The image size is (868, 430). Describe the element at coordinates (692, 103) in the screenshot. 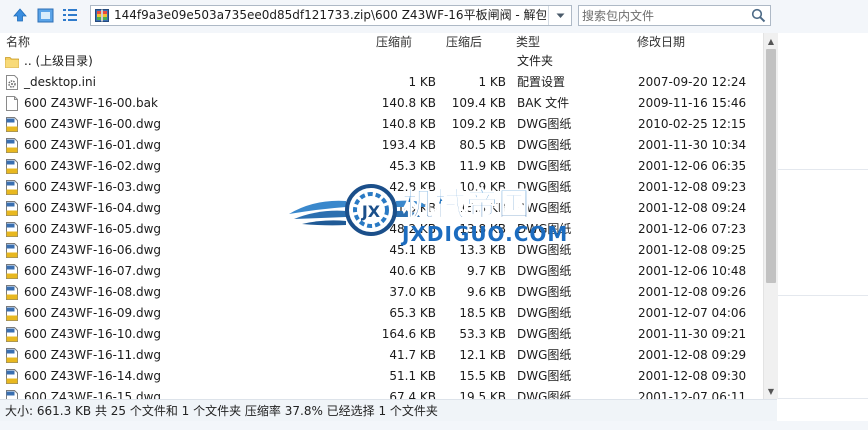

I see `file-modified: 2009-11-16 15:46` at that location.